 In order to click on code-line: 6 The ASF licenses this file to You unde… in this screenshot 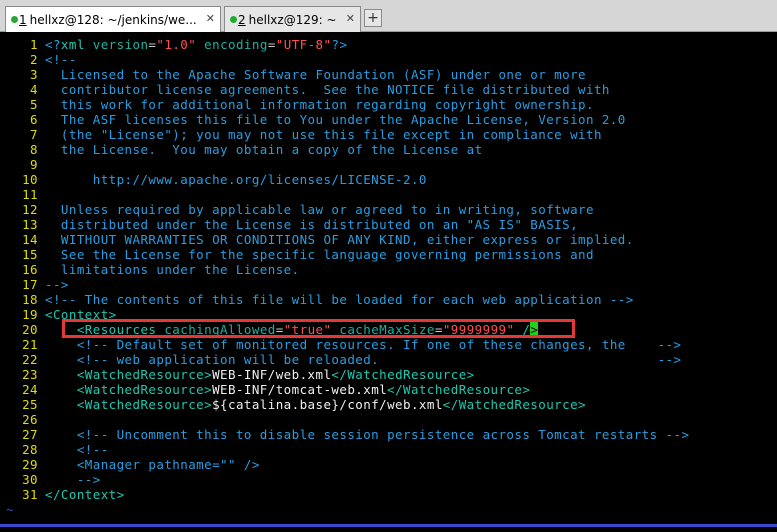, I will do `click(388, 119)`.